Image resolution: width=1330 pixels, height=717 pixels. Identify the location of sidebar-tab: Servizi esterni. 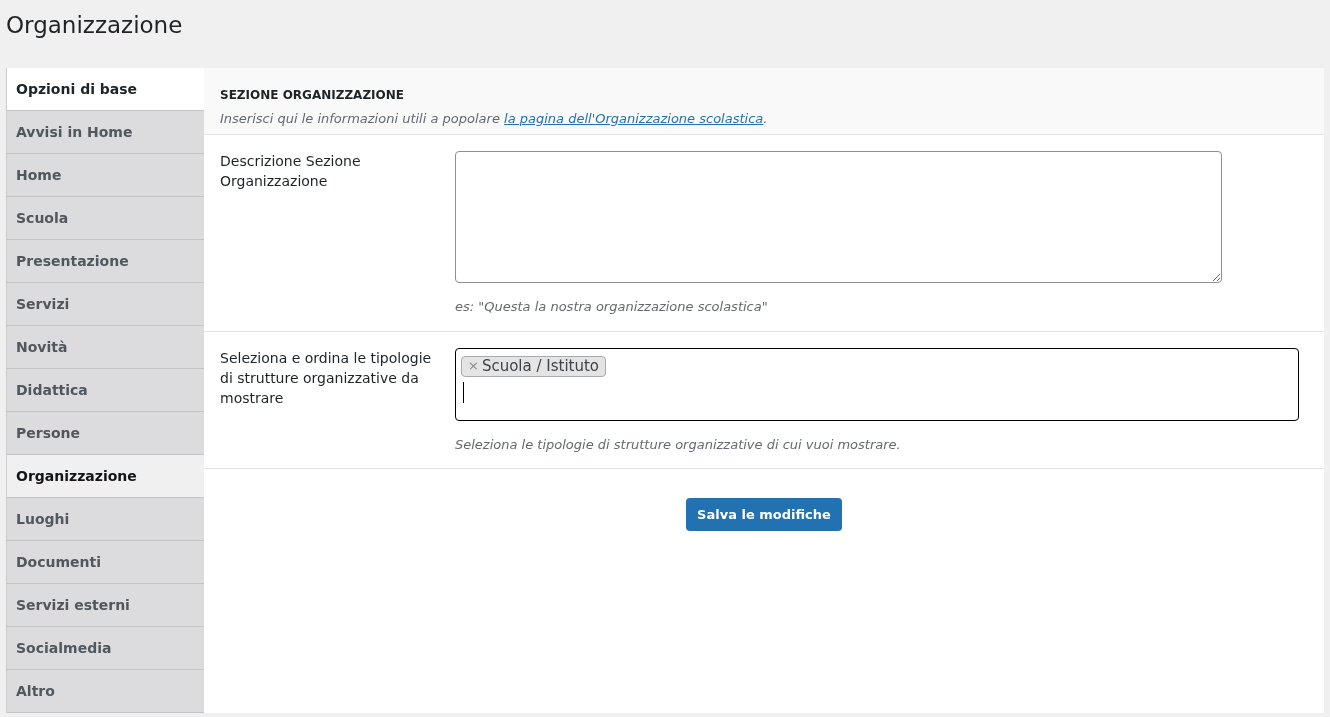
(105, 605).